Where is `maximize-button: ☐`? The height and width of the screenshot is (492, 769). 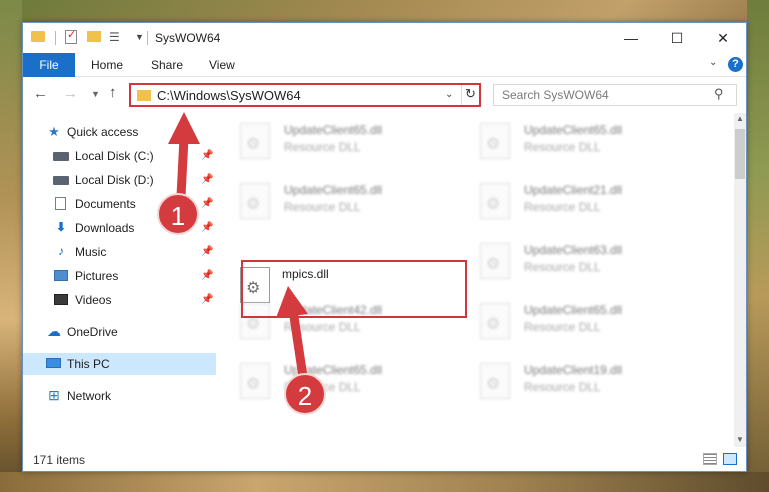 maximize-button: ☐ is located at coordinates (677, 38).